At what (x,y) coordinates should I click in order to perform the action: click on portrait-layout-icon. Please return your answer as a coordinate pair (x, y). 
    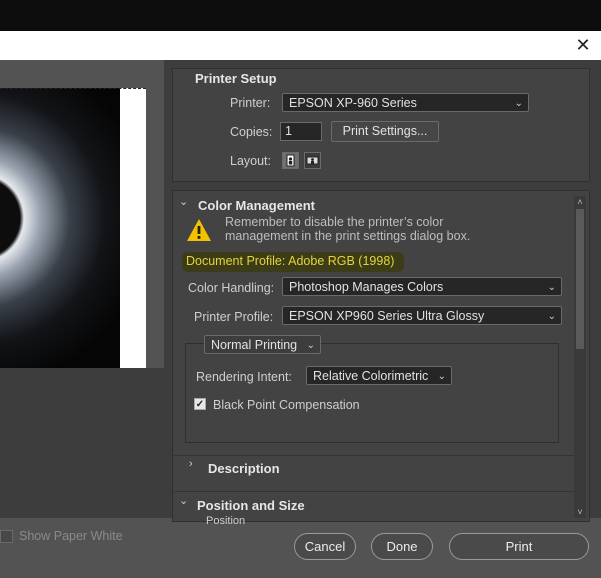
    Looking at the image, I should click on (290, 160).